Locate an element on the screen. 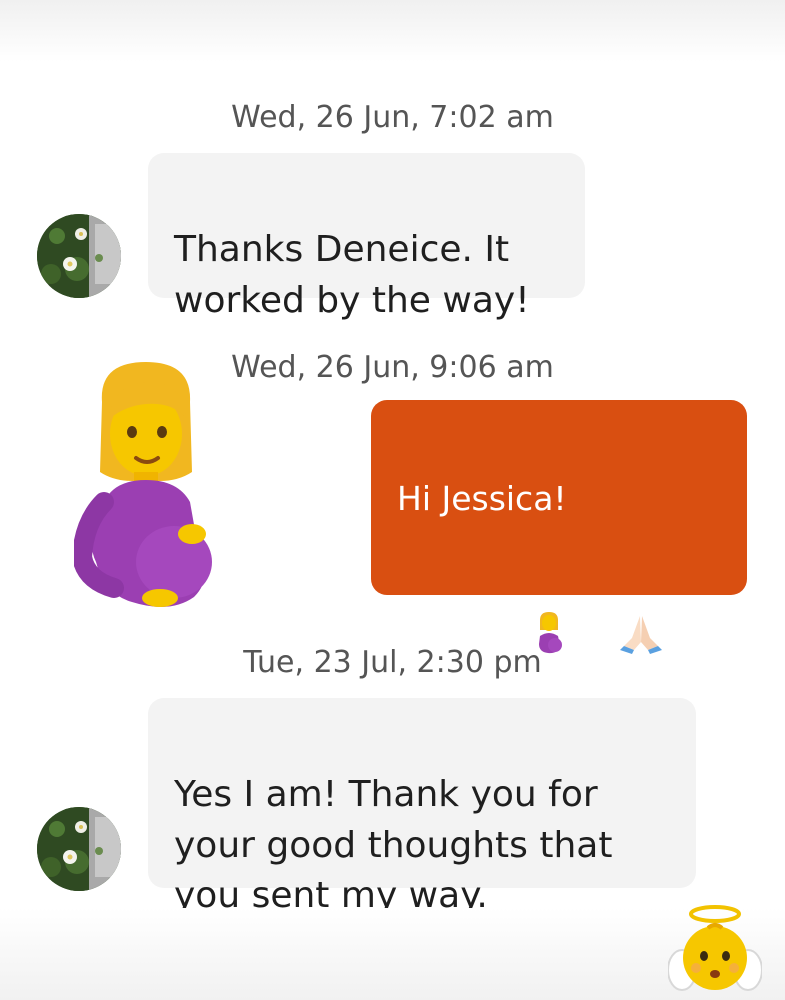  incoming-message-bubble: Thanks Deneice. It worked by the way! is located at coordinates (366, 237).